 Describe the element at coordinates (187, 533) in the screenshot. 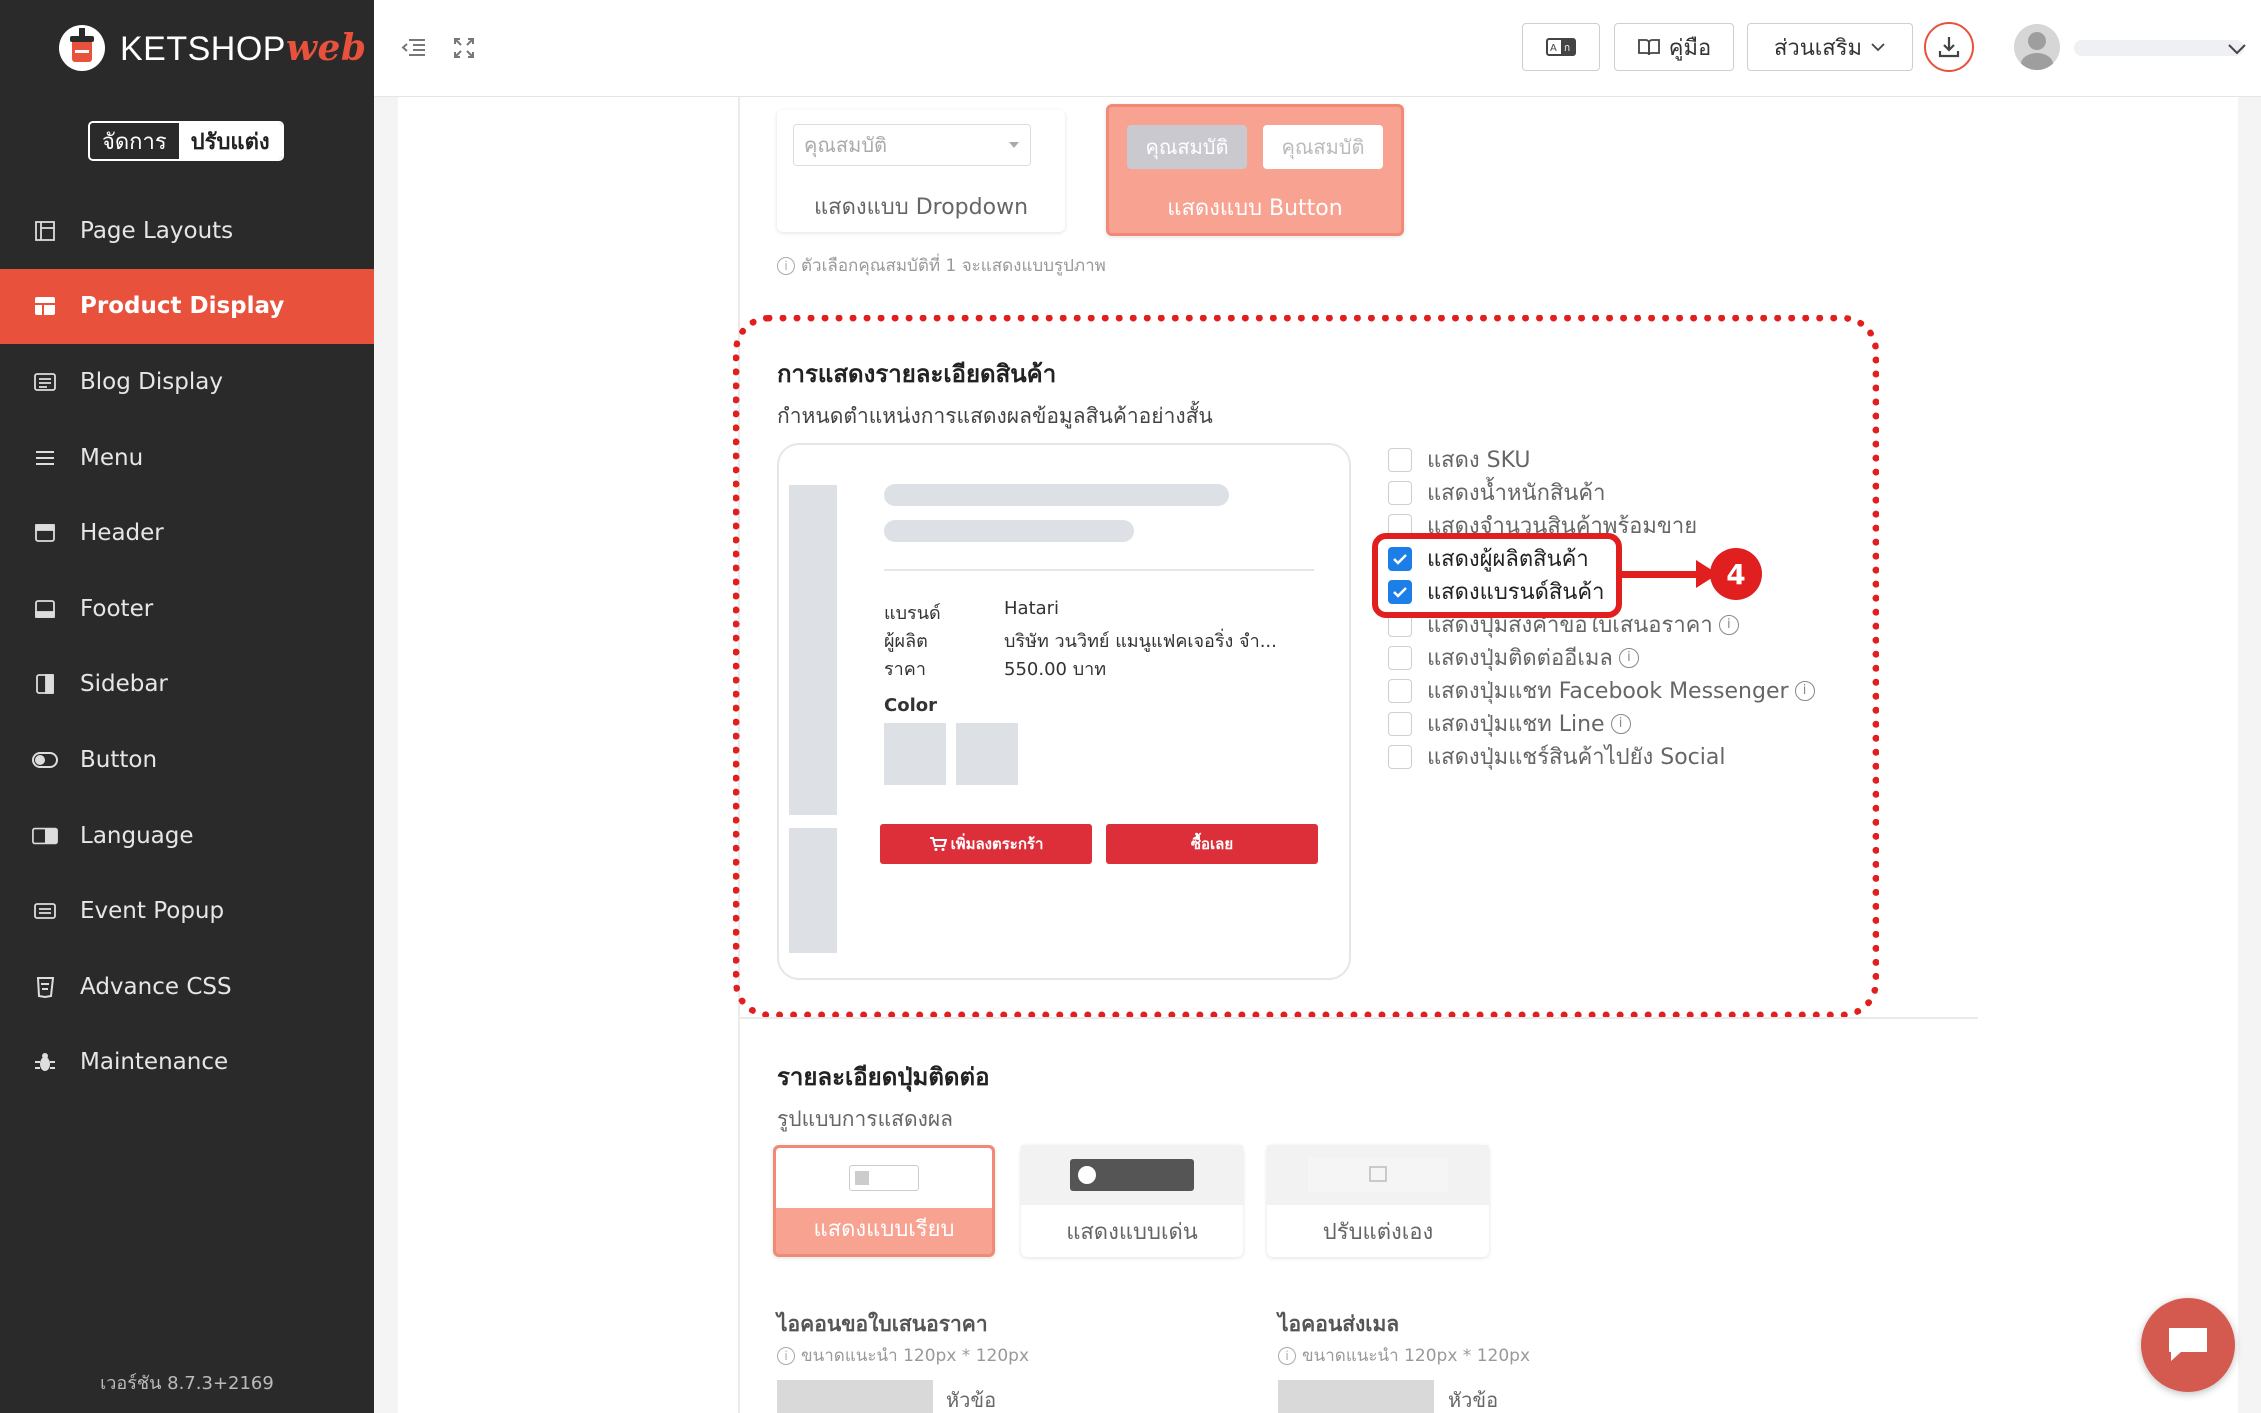

I see `sidebar-item-header: Header` at that location.